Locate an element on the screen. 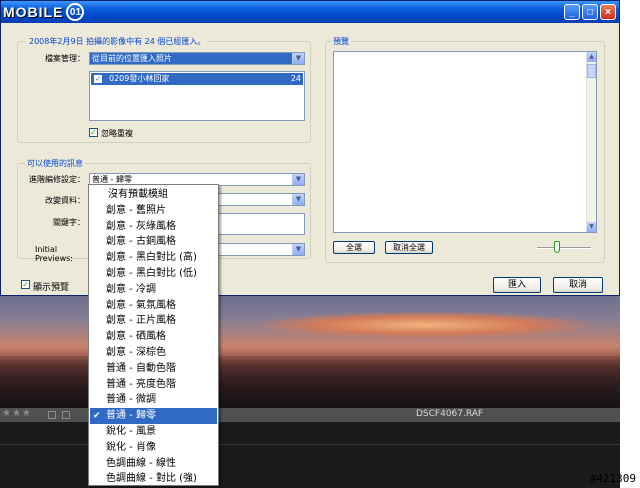 This screenshot has width=640, height=488. minimize-button: _ is located at coordinates (572, 12).